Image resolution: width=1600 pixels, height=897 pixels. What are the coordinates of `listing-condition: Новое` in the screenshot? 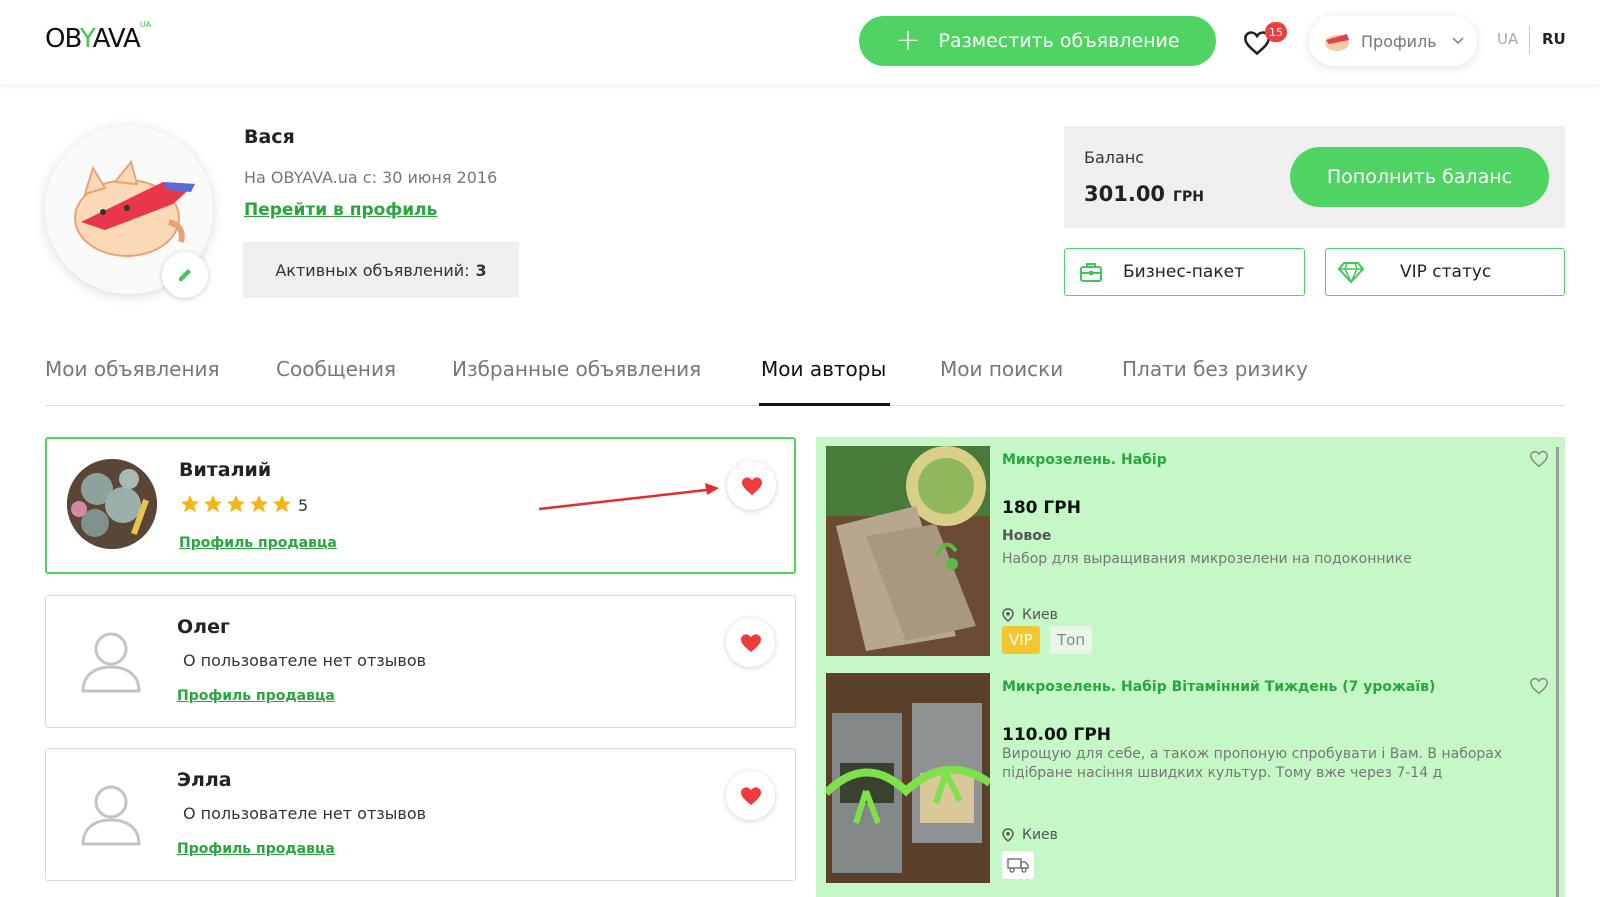 It's located at (1027, 536).